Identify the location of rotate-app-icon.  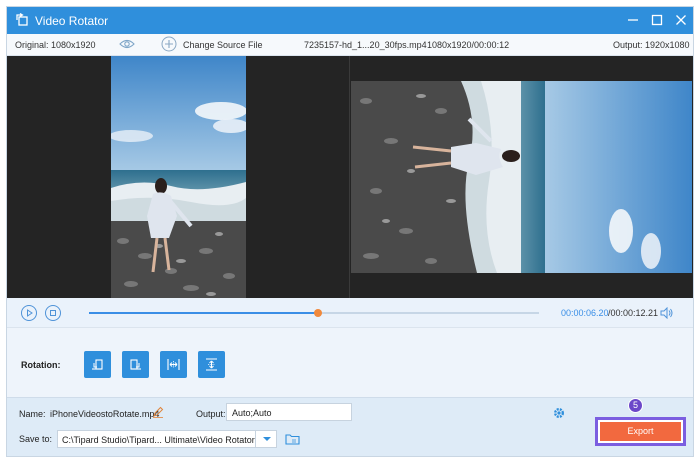
(22, 19).